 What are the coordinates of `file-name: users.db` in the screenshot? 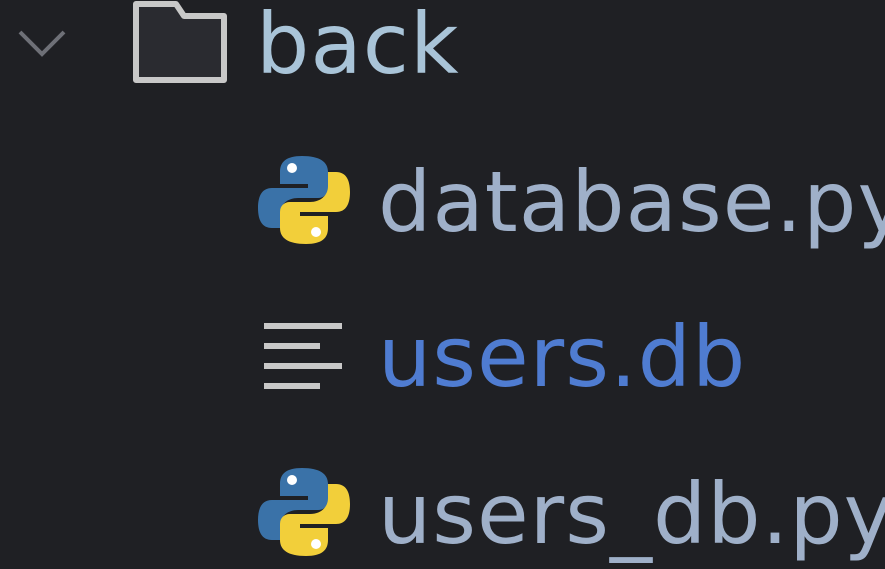 It's located at (562, 357).